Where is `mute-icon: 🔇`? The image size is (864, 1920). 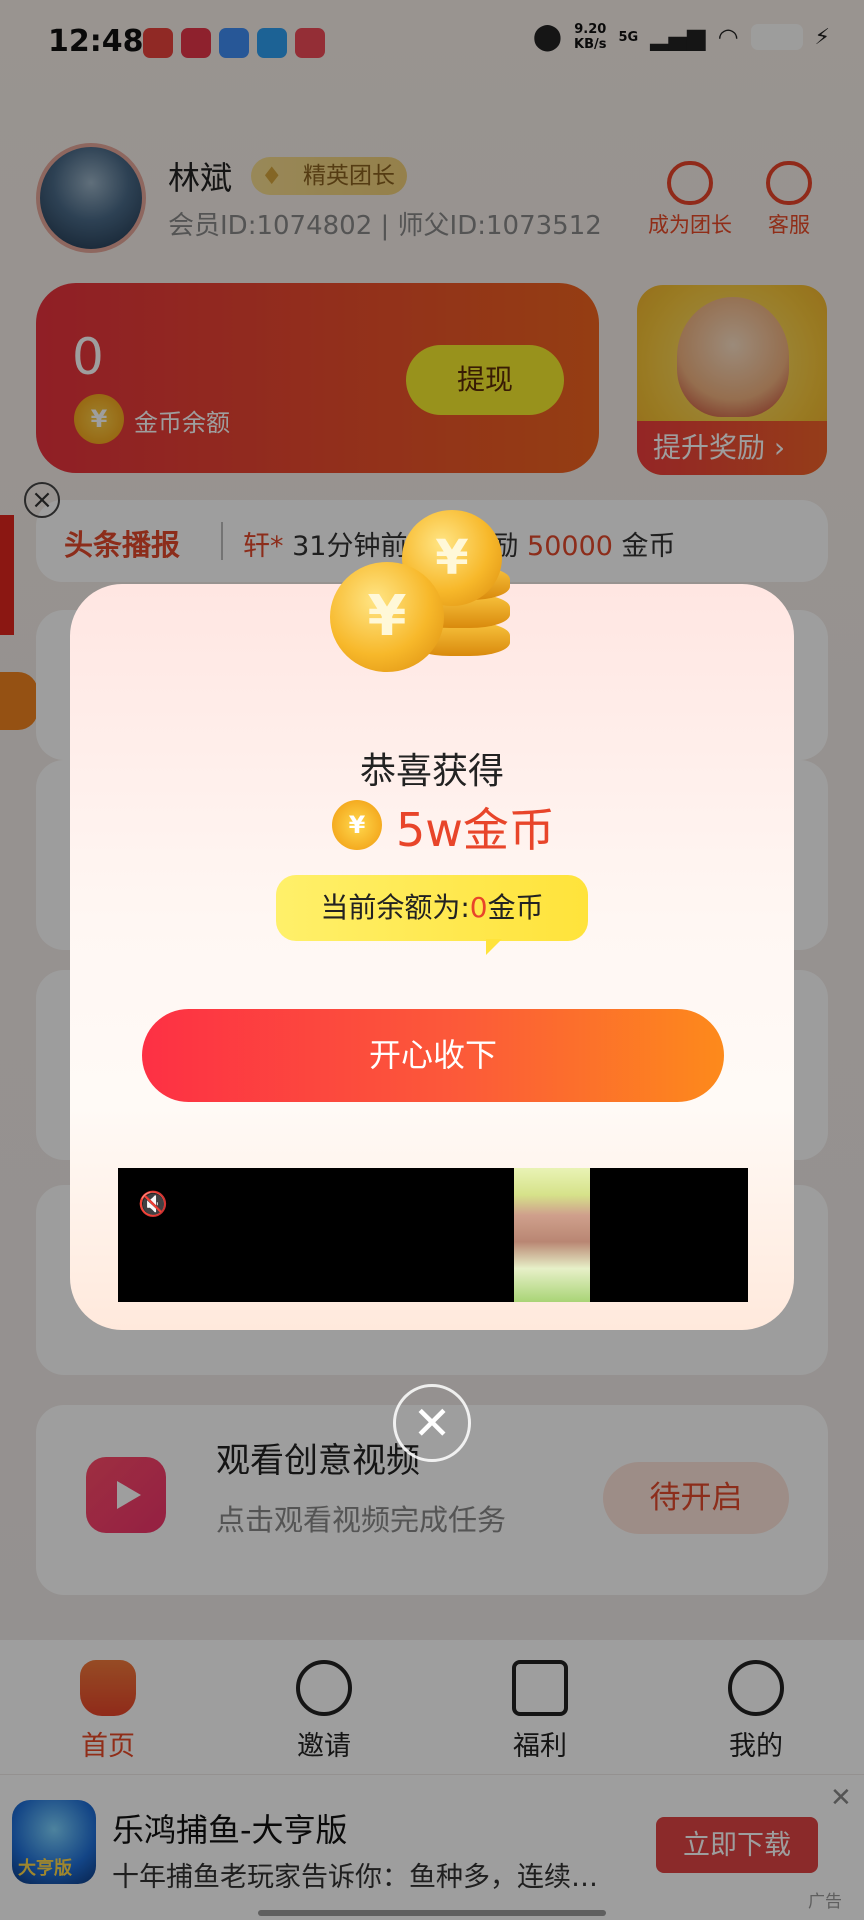 mute-icon: 🔇 is located at coordinates (155, 1204).